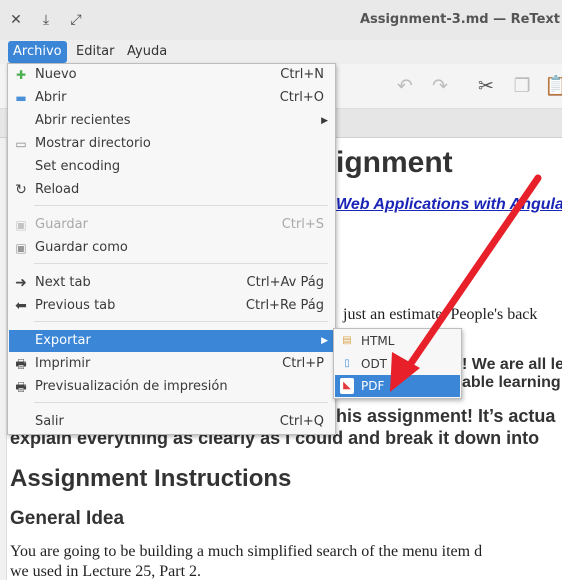 The width and height of the screenshot is (562, 580). I want to click on annotation-arrow, so click(466, 283).